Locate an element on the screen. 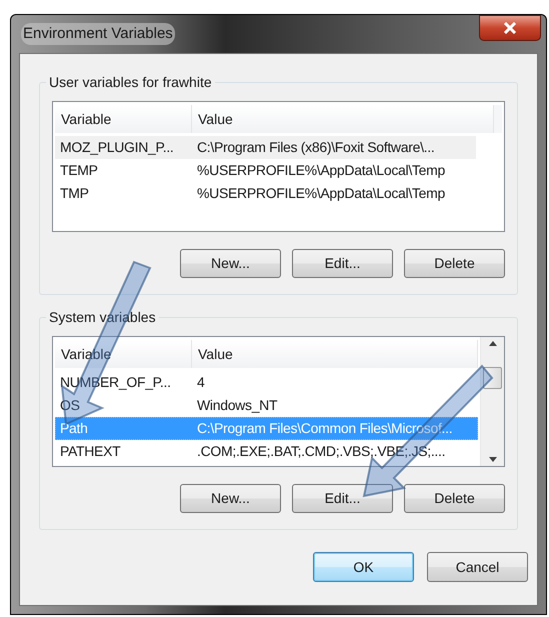 The height and width of the screenshot is (617, 549). close-button is located at coordinates (510, 28).